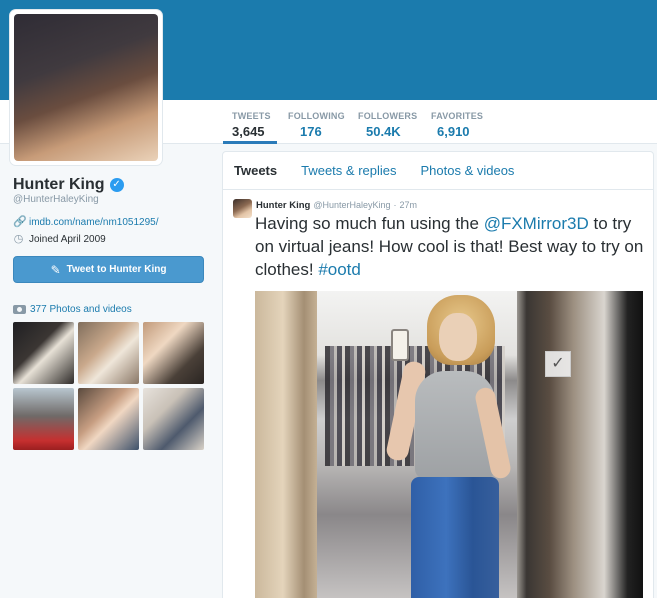 This screenshot has width=657, height=598. I want to click on link-icon: 🔗, so click(20, 222).